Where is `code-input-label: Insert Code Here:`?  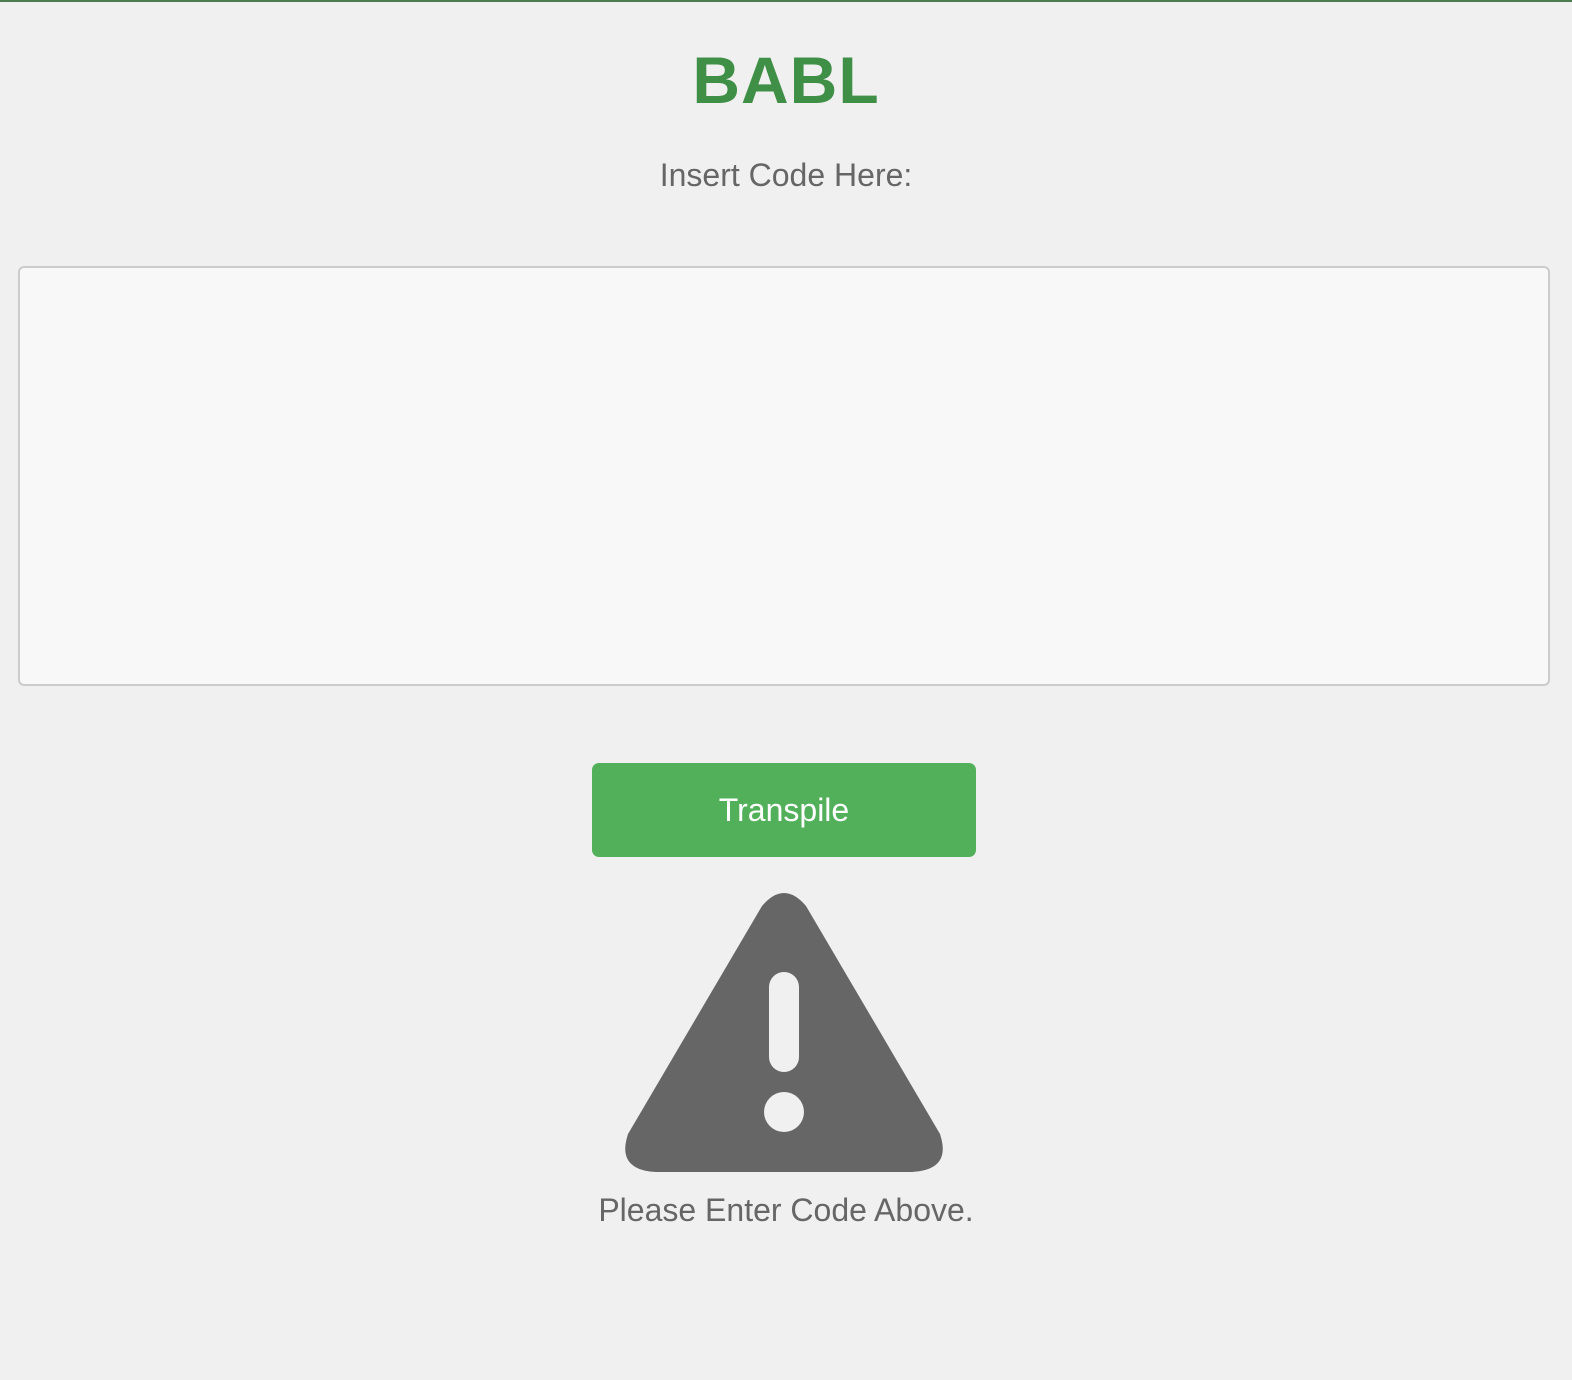 code-input-label: Insert Code Here: is located at coordinates (786, 175).